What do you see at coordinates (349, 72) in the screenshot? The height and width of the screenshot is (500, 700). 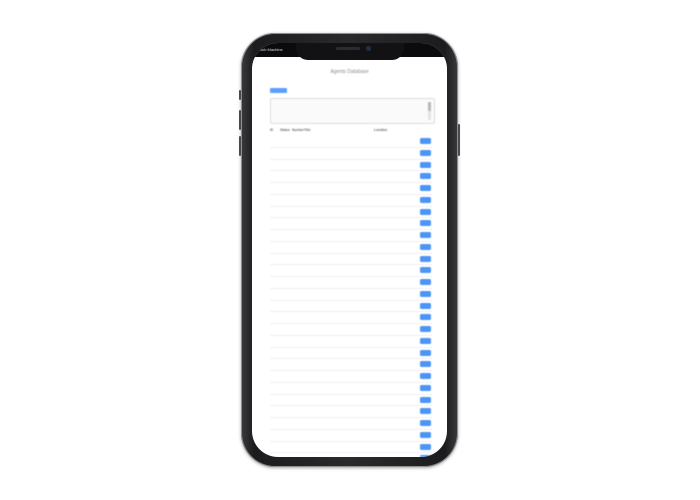 I see `page-title: Agents Database` at bounding box center [349, 72].